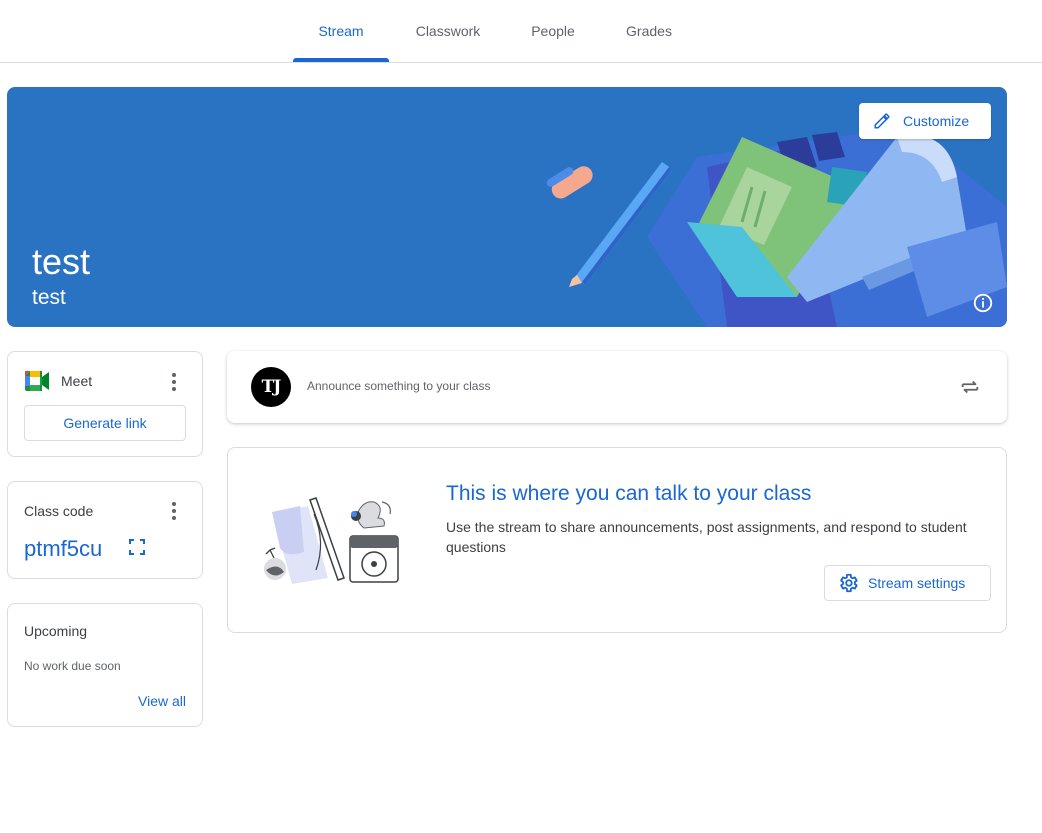 Image resolution: width=1042 pixels, height=833 pixels. Describe the element at coordinates (917, 583) in the screenshot. I see `stream-settings-label: Stream settings` at that location.